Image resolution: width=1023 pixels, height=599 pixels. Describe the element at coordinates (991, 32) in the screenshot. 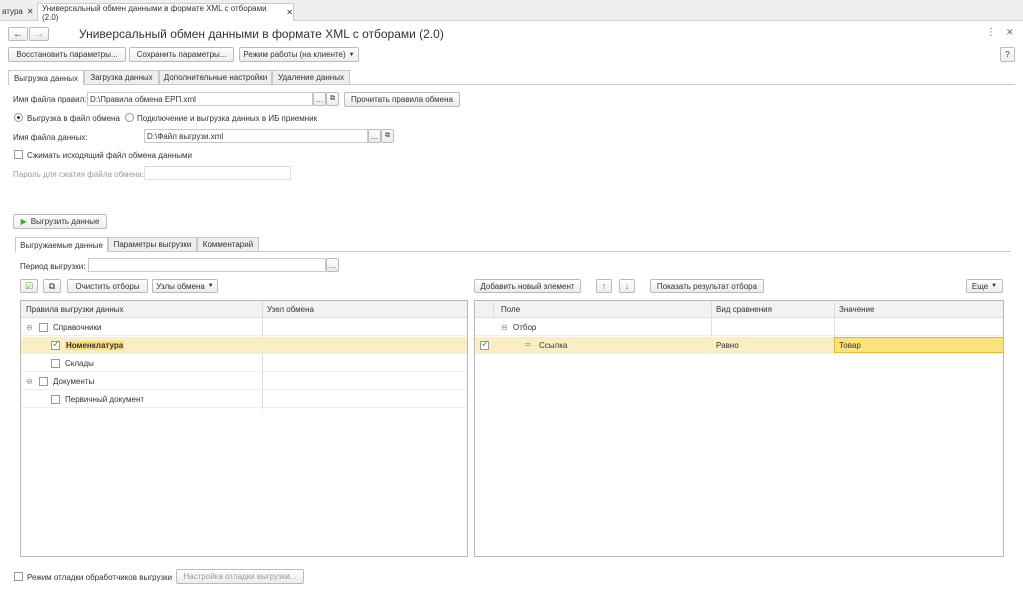

I see `more-vert-icon: ⋮` at that location.